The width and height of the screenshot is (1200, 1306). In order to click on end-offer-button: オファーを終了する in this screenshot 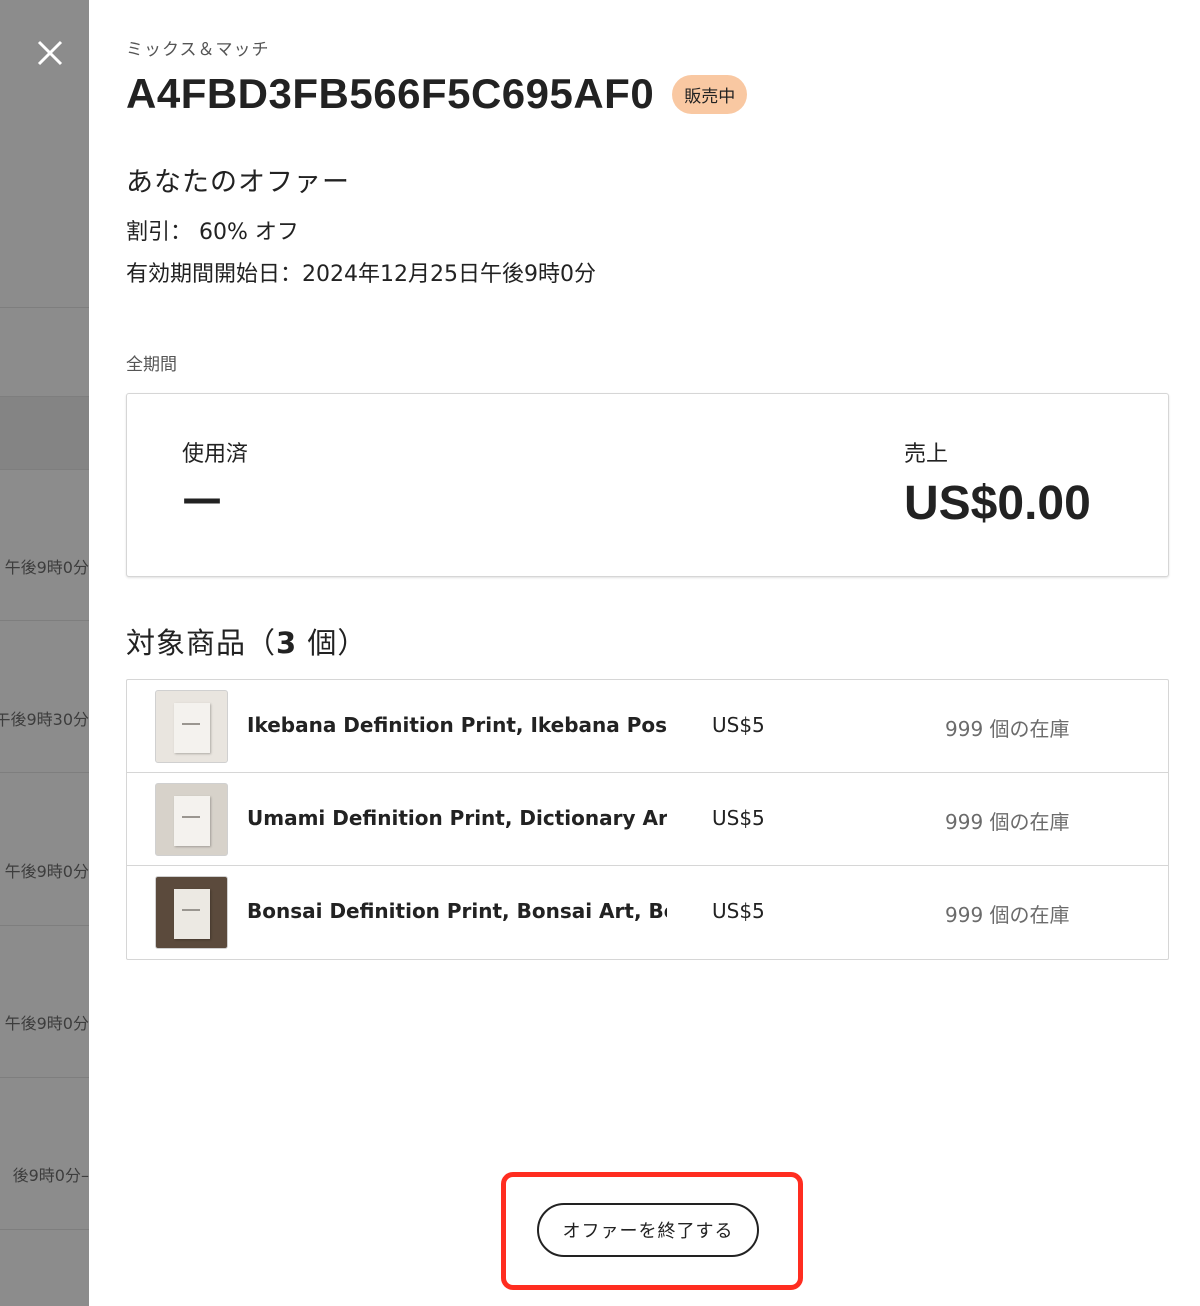, I will do `click(648, 1230)`.